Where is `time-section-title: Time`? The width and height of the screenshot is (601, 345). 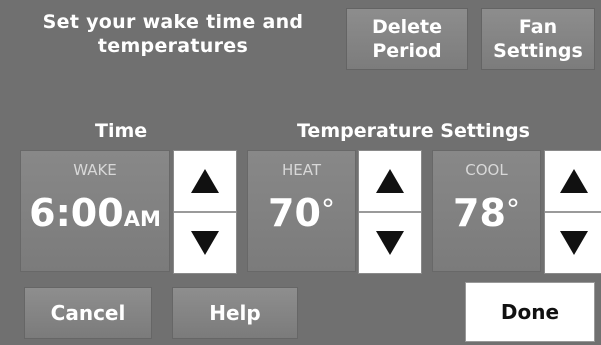 time-section-title: Time is located at coordinates (121, 131).